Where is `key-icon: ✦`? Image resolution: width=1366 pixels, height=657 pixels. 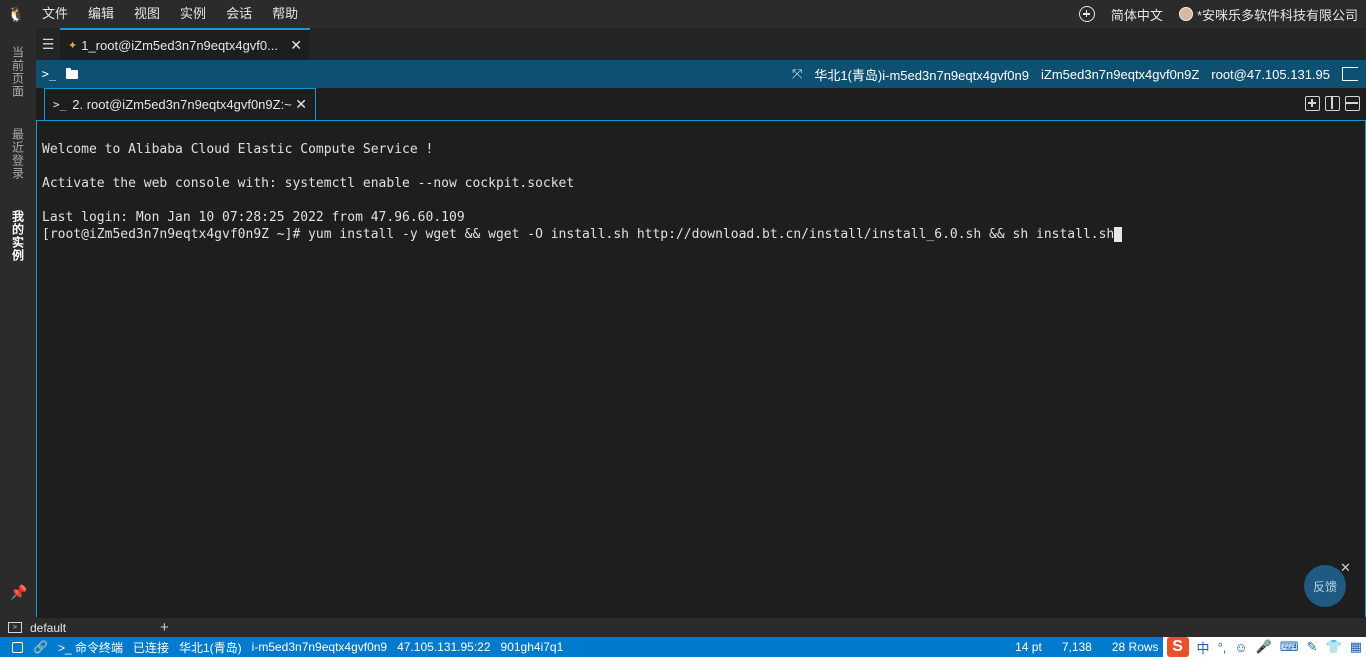 key-icon: ✦ is located at coordinates (73, 45).